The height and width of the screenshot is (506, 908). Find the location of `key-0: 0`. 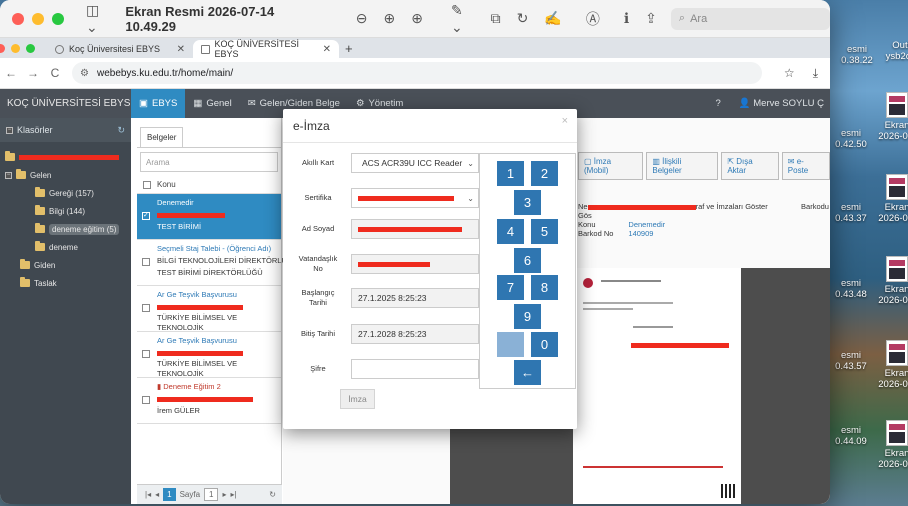

key-0: 0 is located at coordinates (544, 344).